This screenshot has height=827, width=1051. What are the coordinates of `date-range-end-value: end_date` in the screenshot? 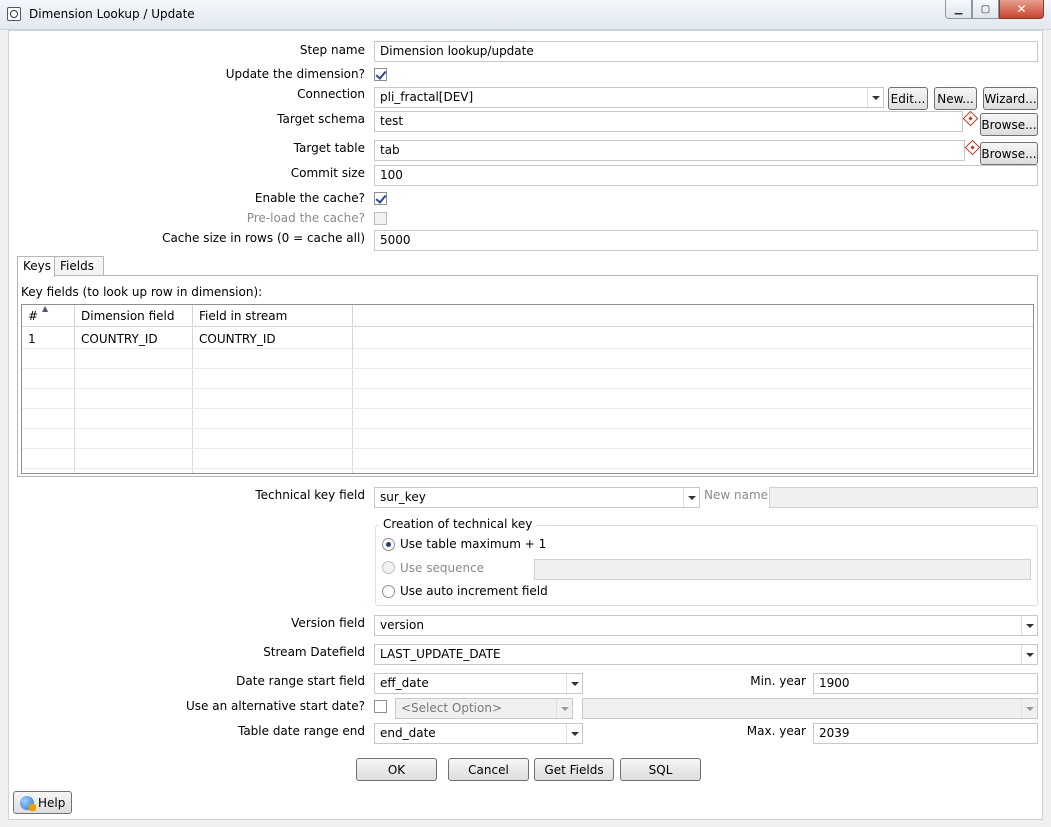 It's located at (408, 733).